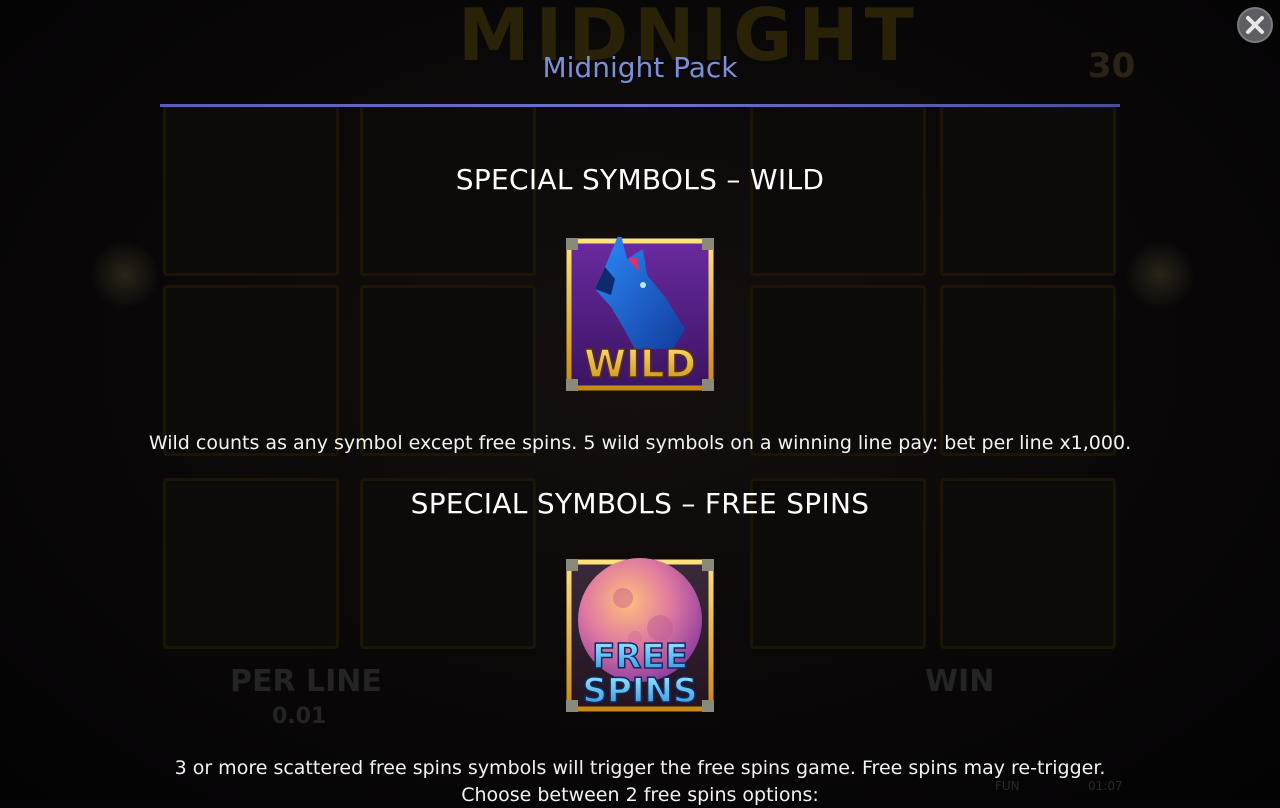 Image resolution: width=1280 pixels, height=808 pixels. Describe the element at coordinates (640, 105) in the screenshot. I see `title-divider` at that location.